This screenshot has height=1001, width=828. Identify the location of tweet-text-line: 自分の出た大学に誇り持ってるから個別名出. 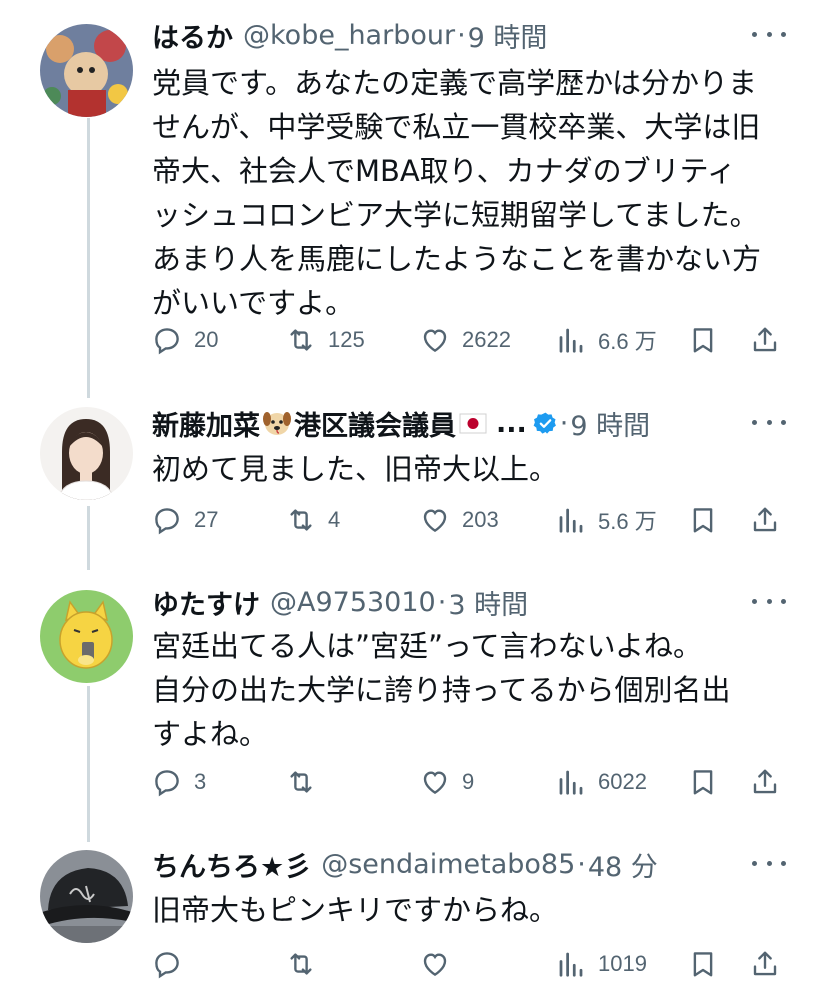
(441, 690).